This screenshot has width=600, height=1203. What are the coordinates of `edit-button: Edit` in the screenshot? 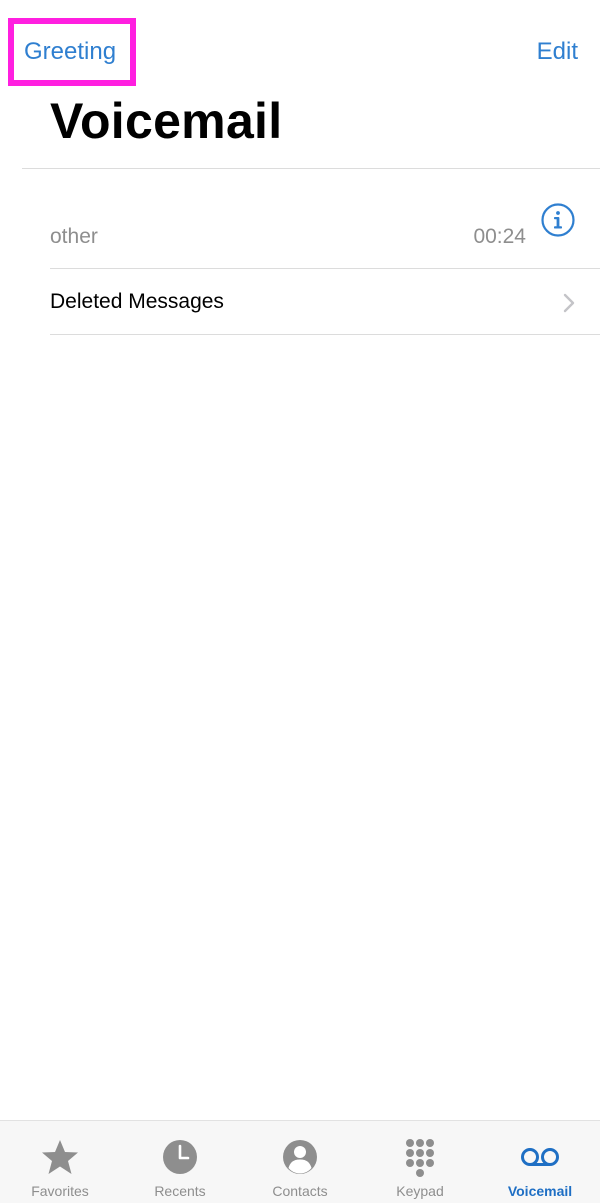 It's located at (557, 52).